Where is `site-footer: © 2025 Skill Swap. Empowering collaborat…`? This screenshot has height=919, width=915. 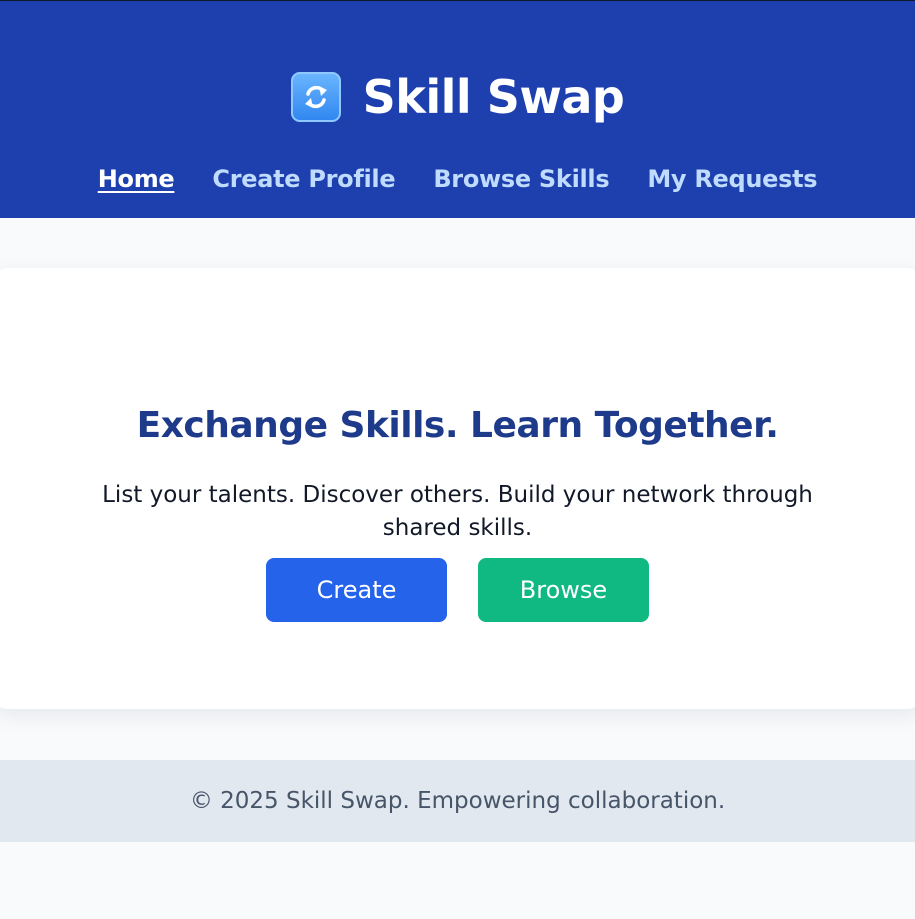
site-footer: © 2025 Skill Swap. Empowering collaborat… is located at coordinates (457, 801).